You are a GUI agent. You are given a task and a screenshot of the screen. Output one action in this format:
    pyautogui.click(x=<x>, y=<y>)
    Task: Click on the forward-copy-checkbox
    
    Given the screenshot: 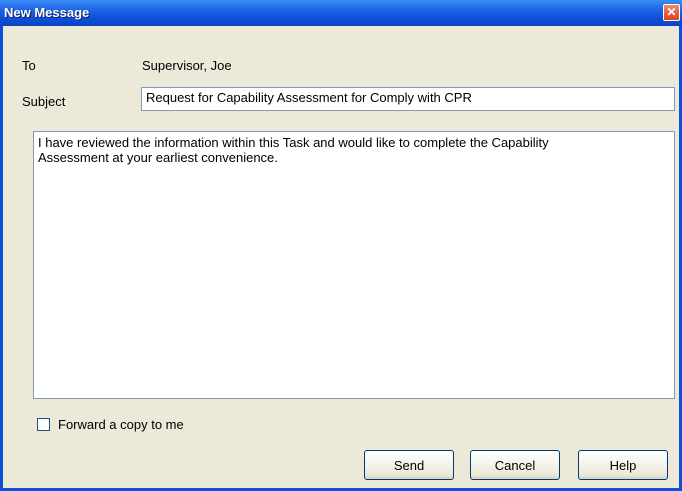 What is the action you would take?
    pyautogui.click(x=43, y=424)
    